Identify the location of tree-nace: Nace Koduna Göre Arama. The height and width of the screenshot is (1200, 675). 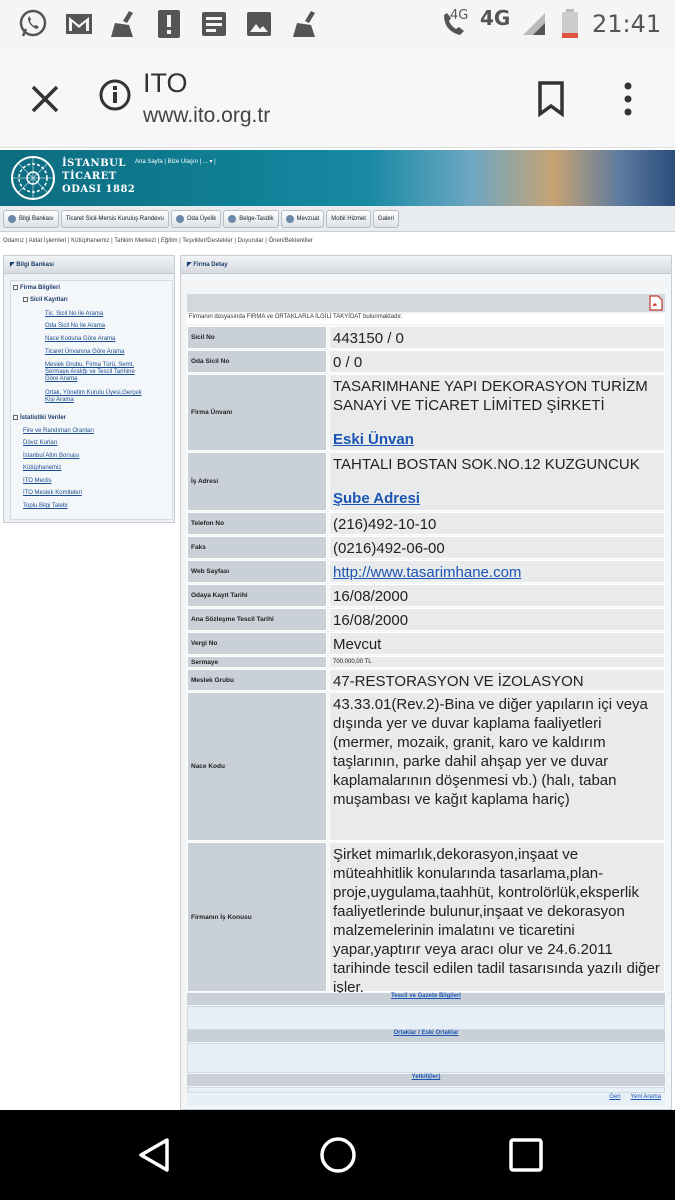
(80, 339).